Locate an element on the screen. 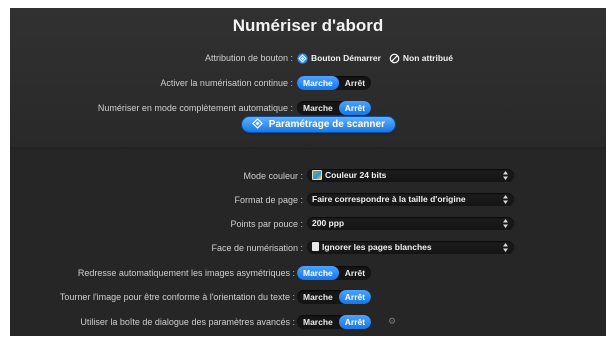  dpi-value: 200 ppp is located at coordinates (328, 223).